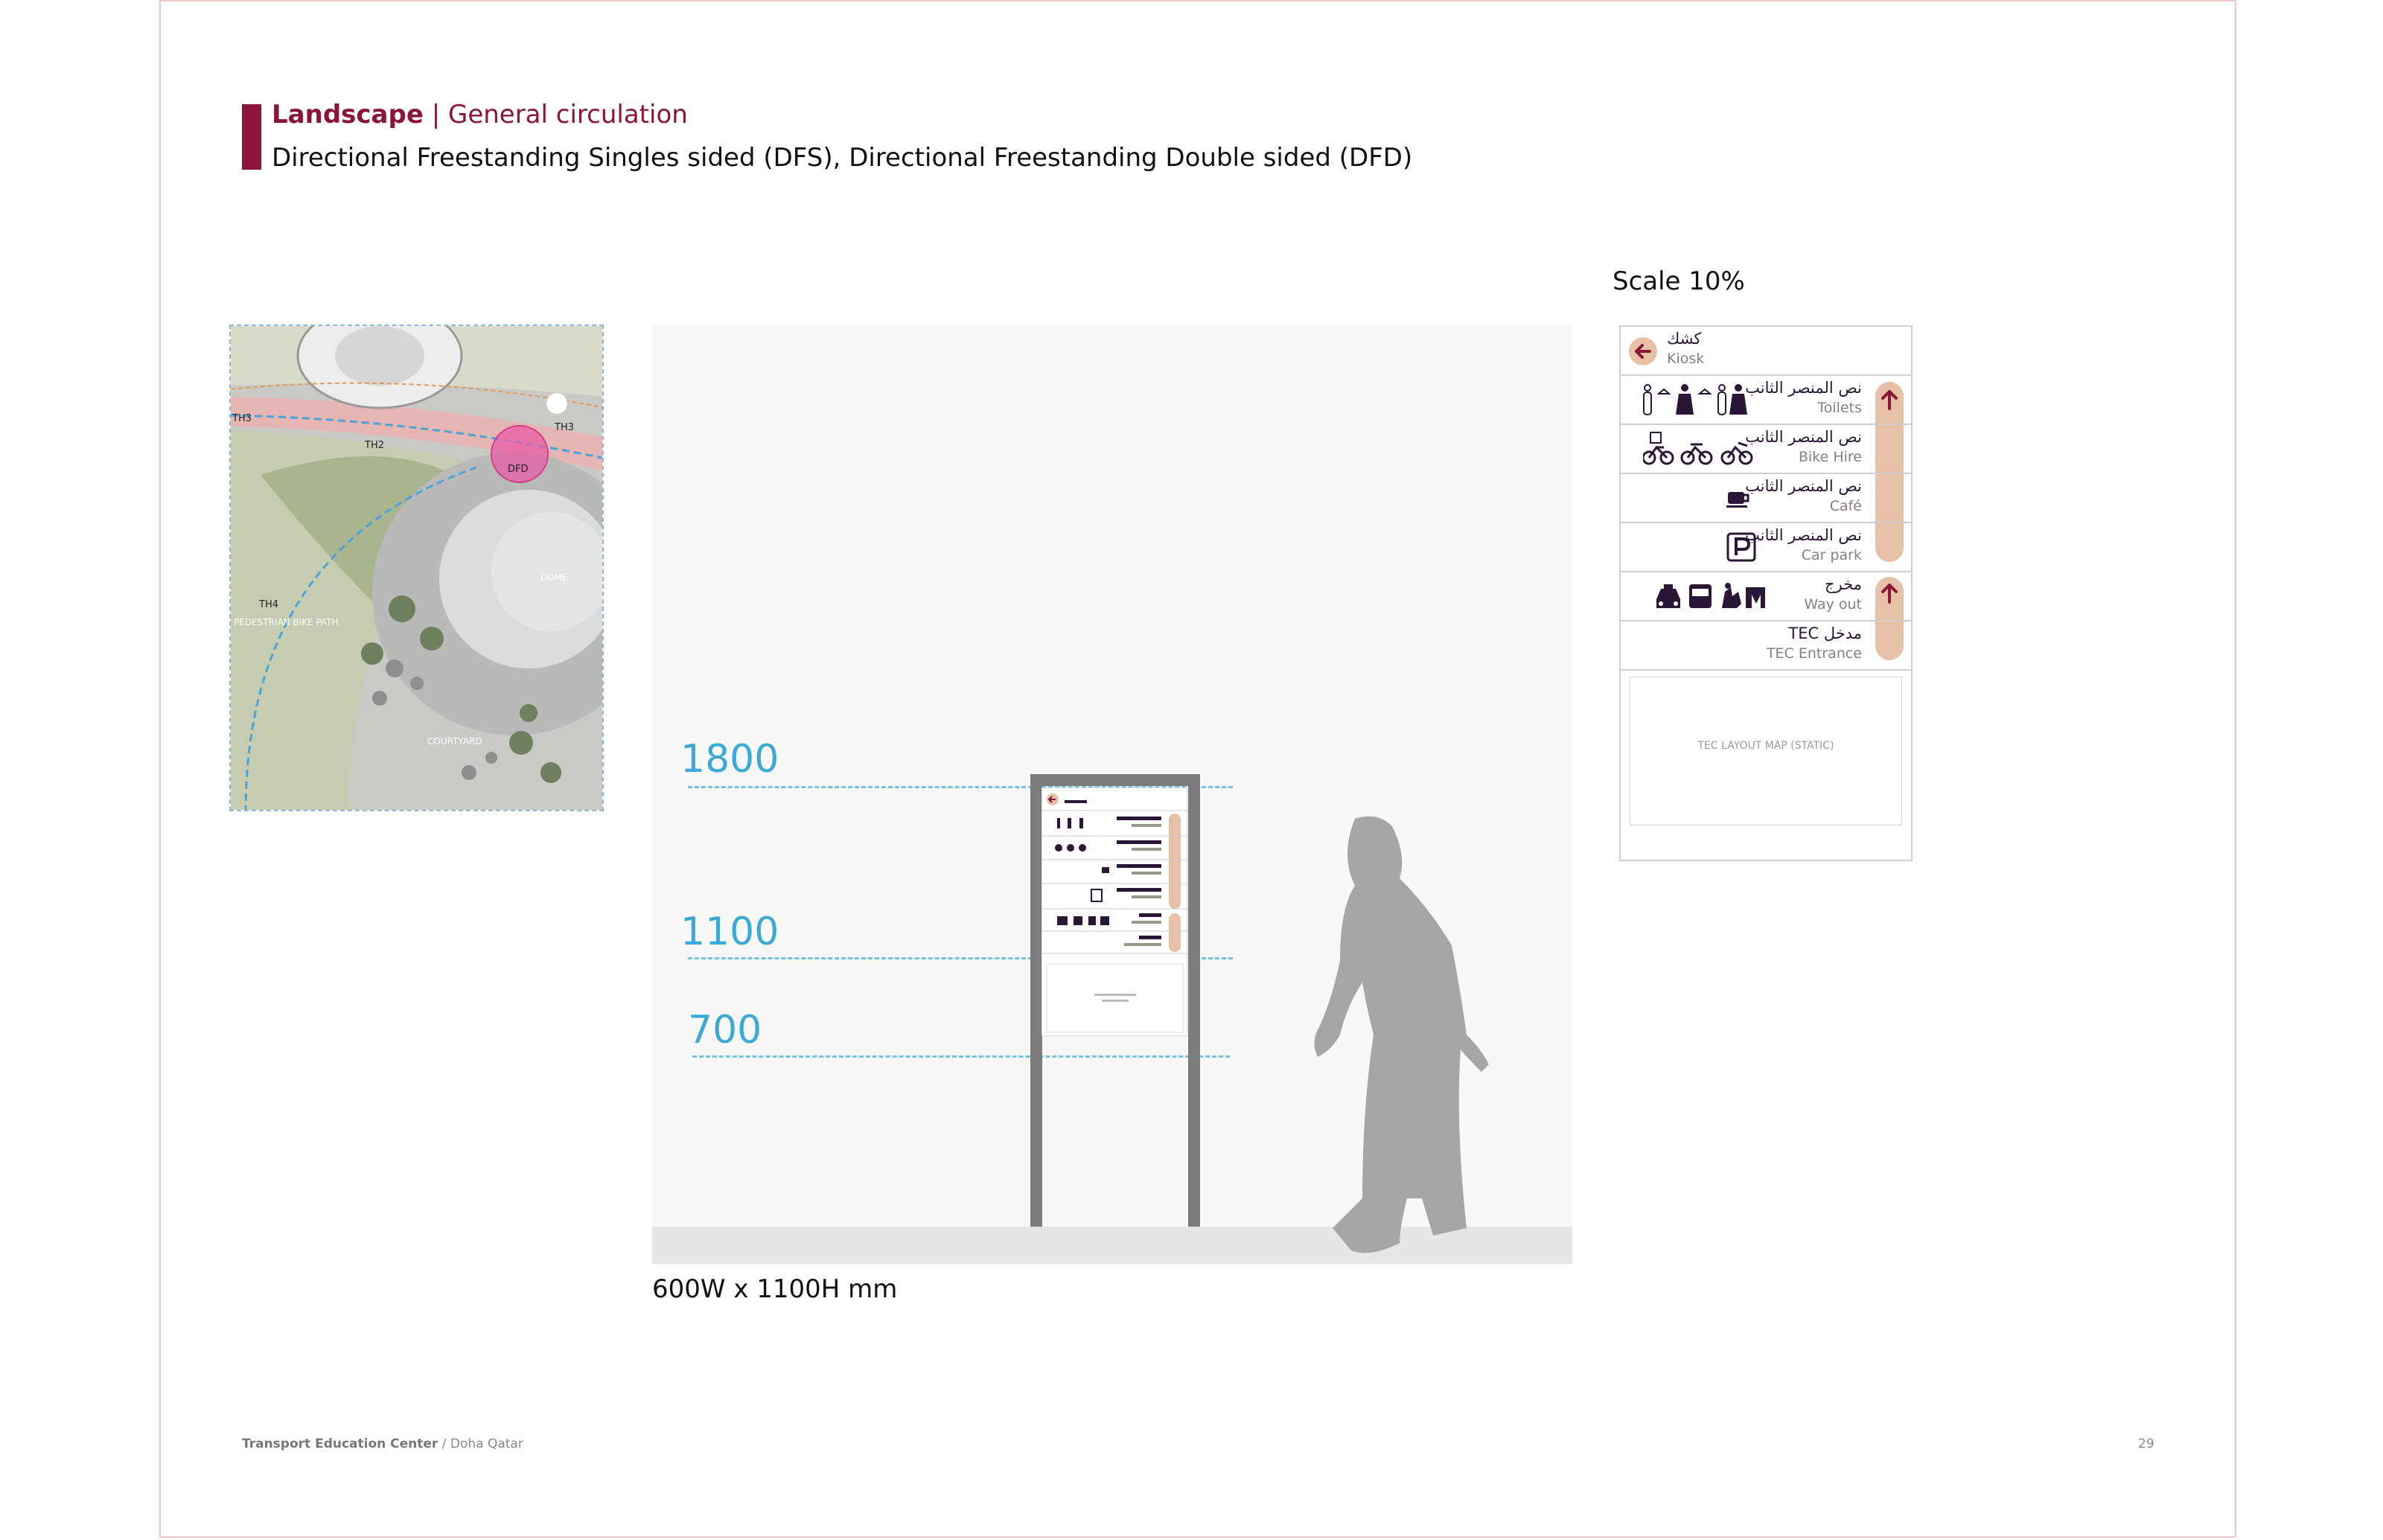 The image size is (2383, 1540). What do you see at coordinates (1710, 595) in the screenshot?
I see `transport-icons` at bounding box center [1710, 595].